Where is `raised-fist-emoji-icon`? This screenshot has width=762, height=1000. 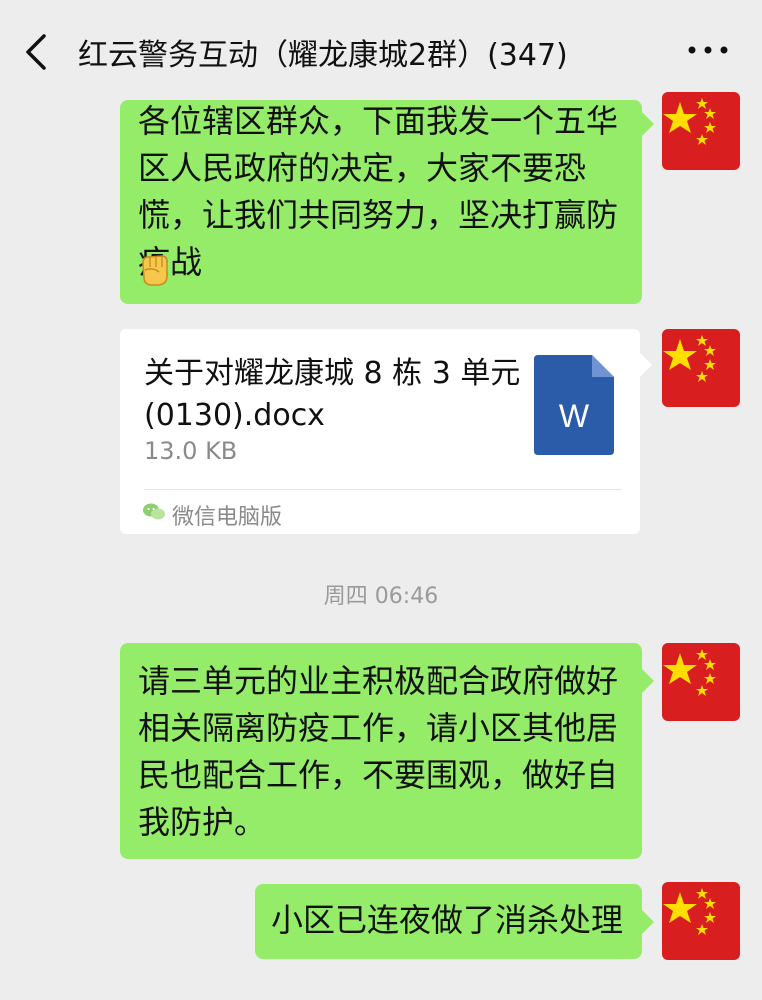
raised-fist-emoji-icon is located at coordinates (155, 270).